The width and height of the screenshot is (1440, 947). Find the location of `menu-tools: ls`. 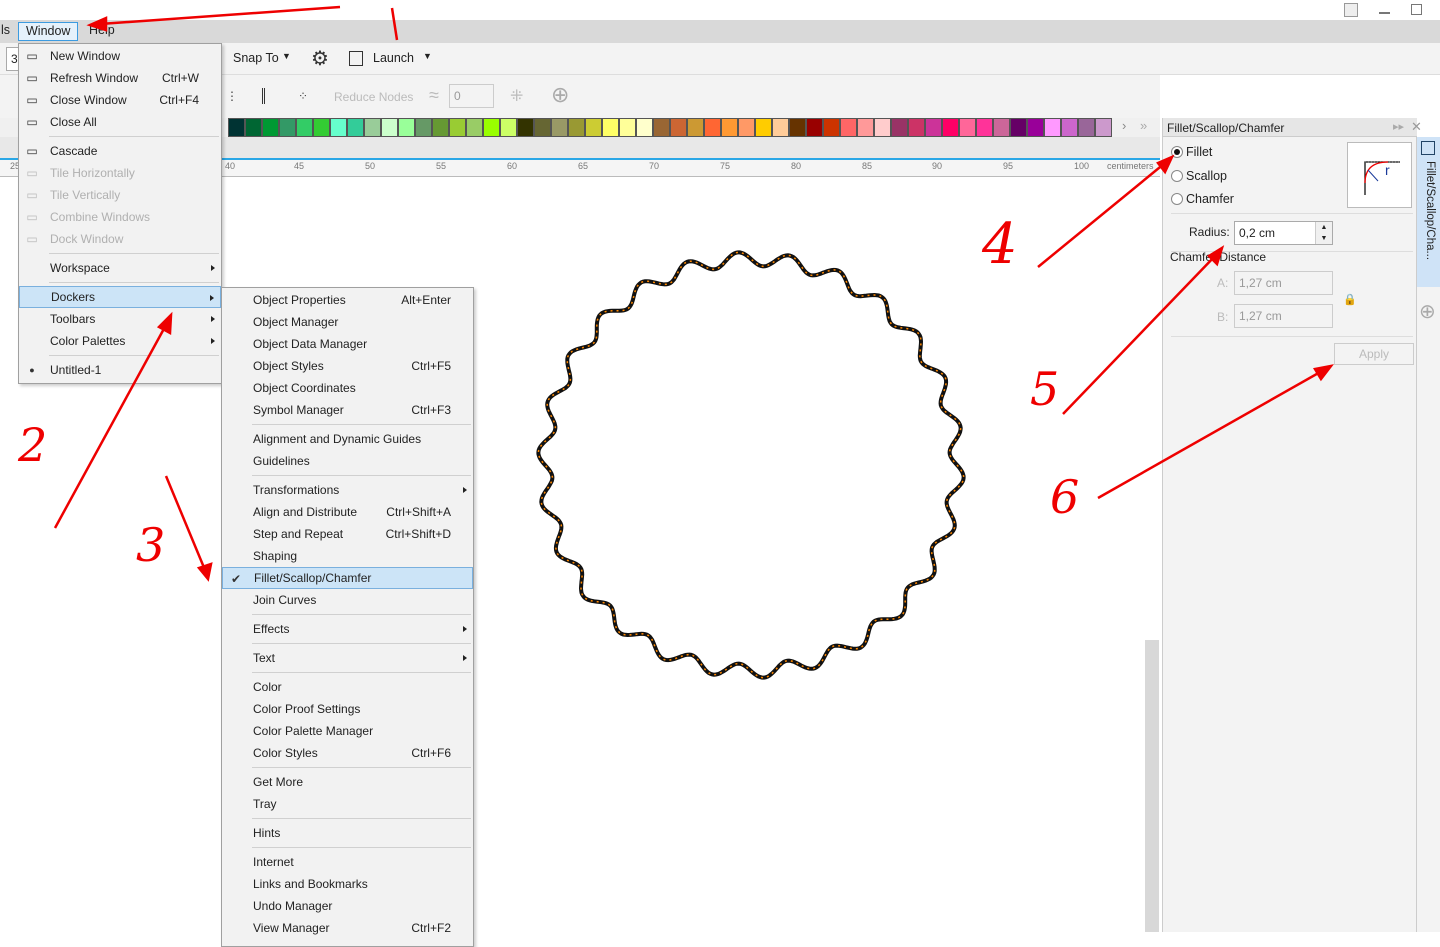

menu-tools: ls is located at coordinates (8, 31).